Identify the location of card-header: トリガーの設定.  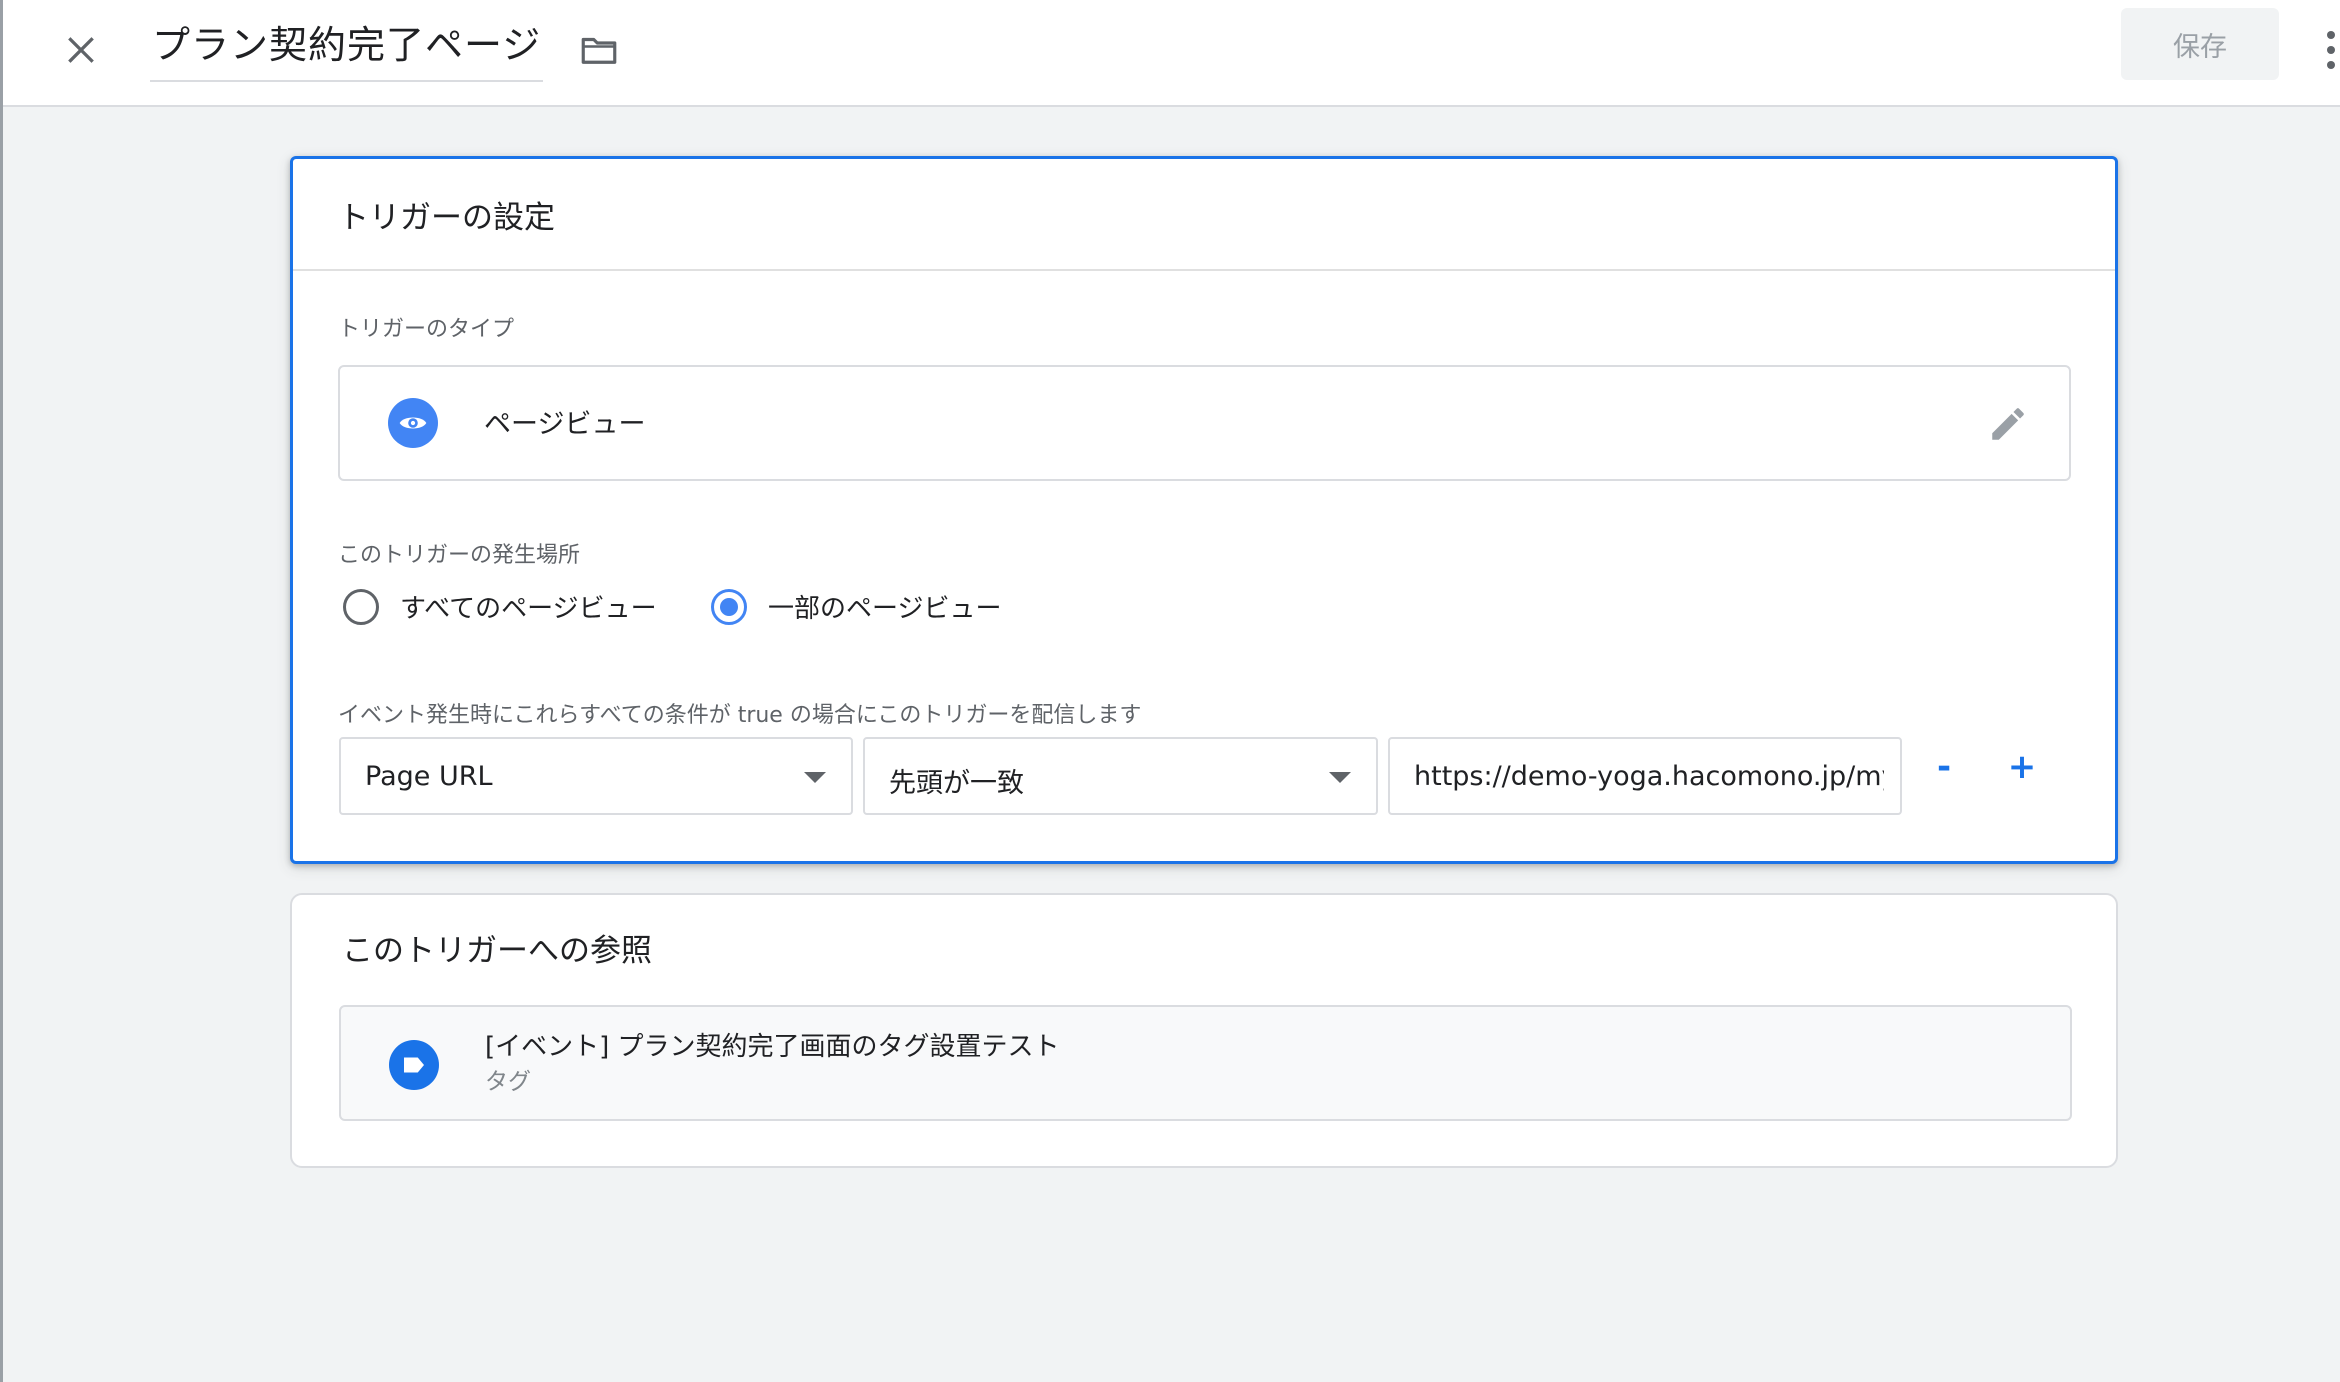
(1204, 215).